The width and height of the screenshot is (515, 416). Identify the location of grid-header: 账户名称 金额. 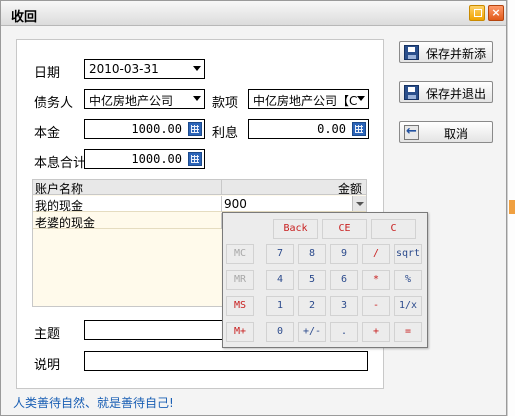
(199, 188).